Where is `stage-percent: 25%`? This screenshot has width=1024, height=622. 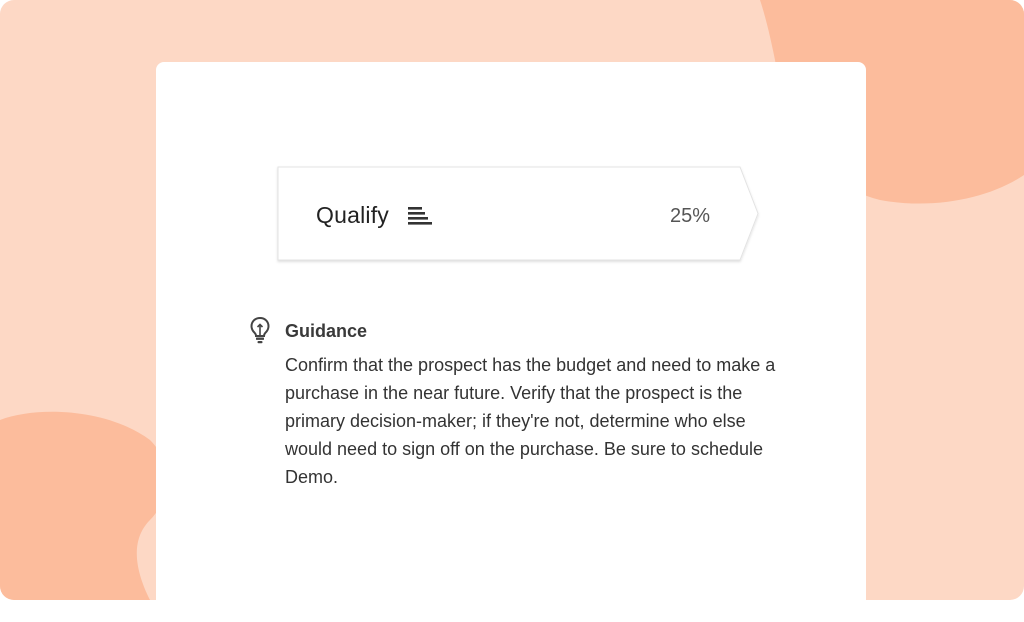
stage-percent: 25% is located at coordinates (690, 216).